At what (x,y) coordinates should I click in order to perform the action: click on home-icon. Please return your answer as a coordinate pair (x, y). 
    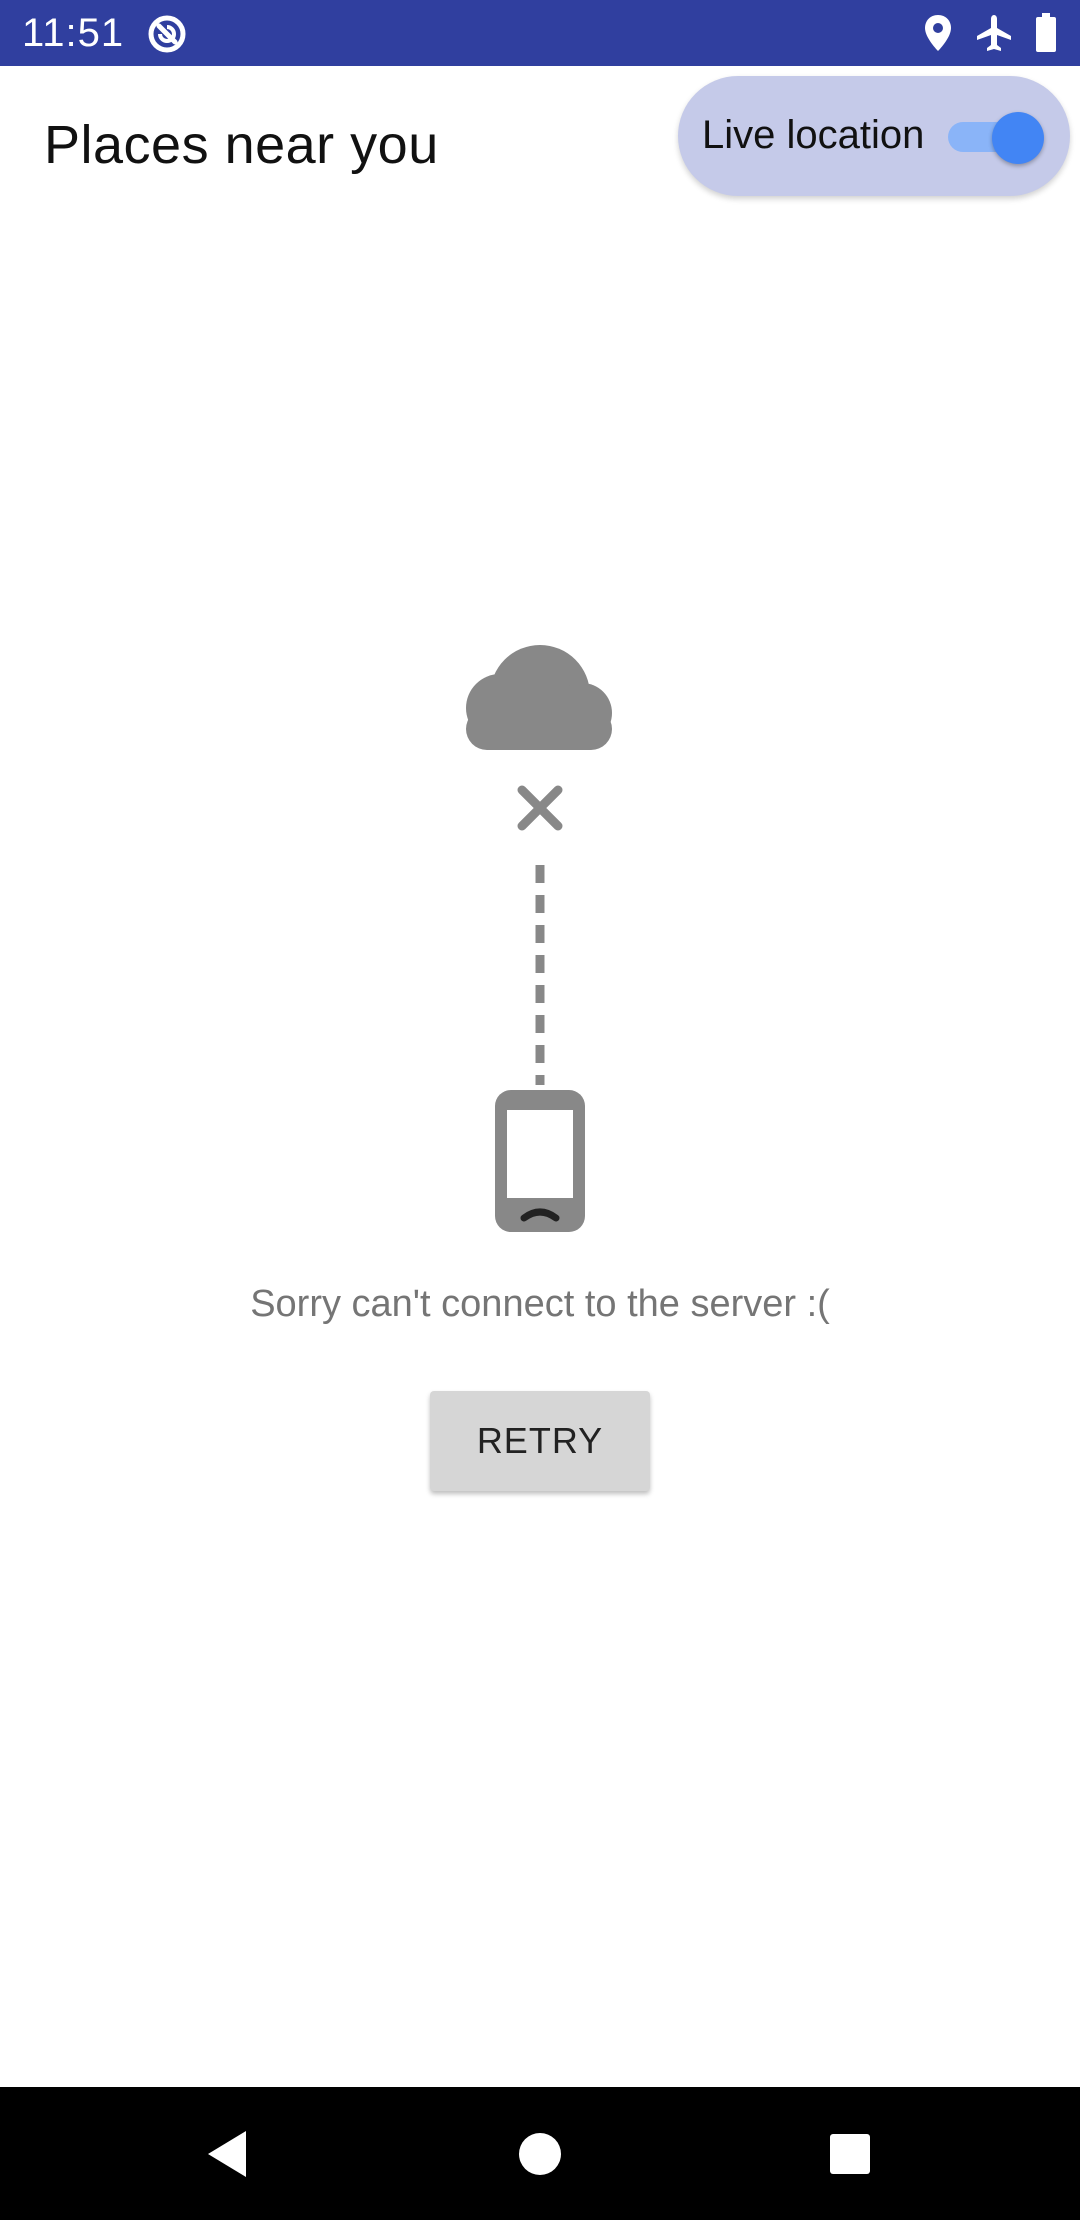
    Looking at the image, I should click on (540, 2154).